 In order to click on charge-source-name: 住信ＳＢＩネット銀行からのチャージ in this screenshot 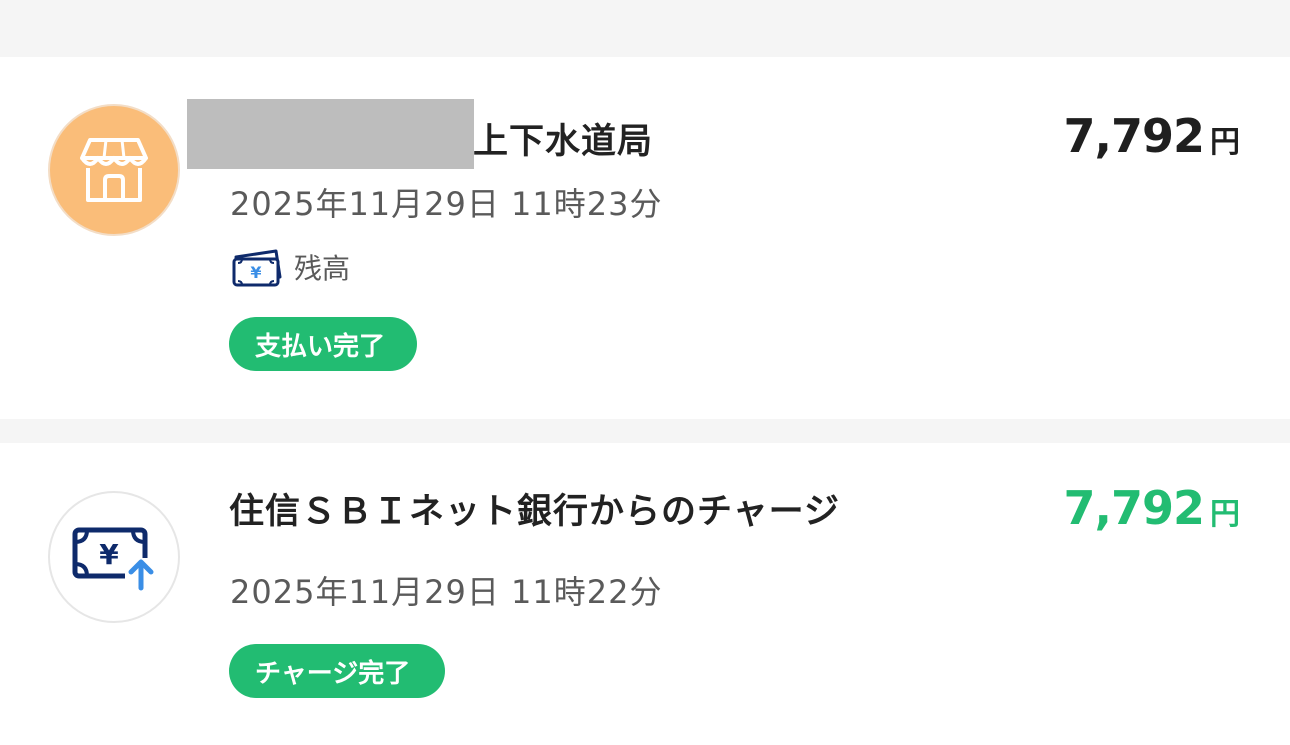, I will do `click(534, 512)`.